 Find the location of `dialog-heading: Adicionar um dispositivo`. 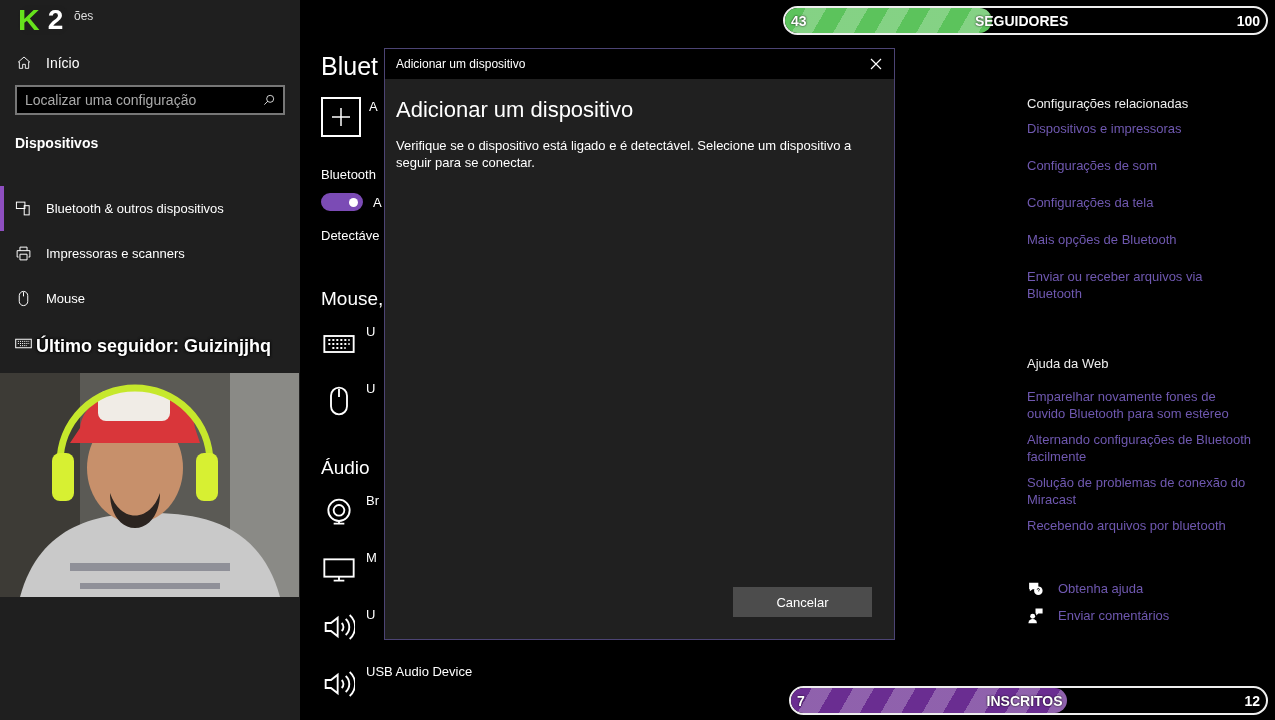

dialog-heading: Adicionar um dispositivo is located at coordinates (515, 110).